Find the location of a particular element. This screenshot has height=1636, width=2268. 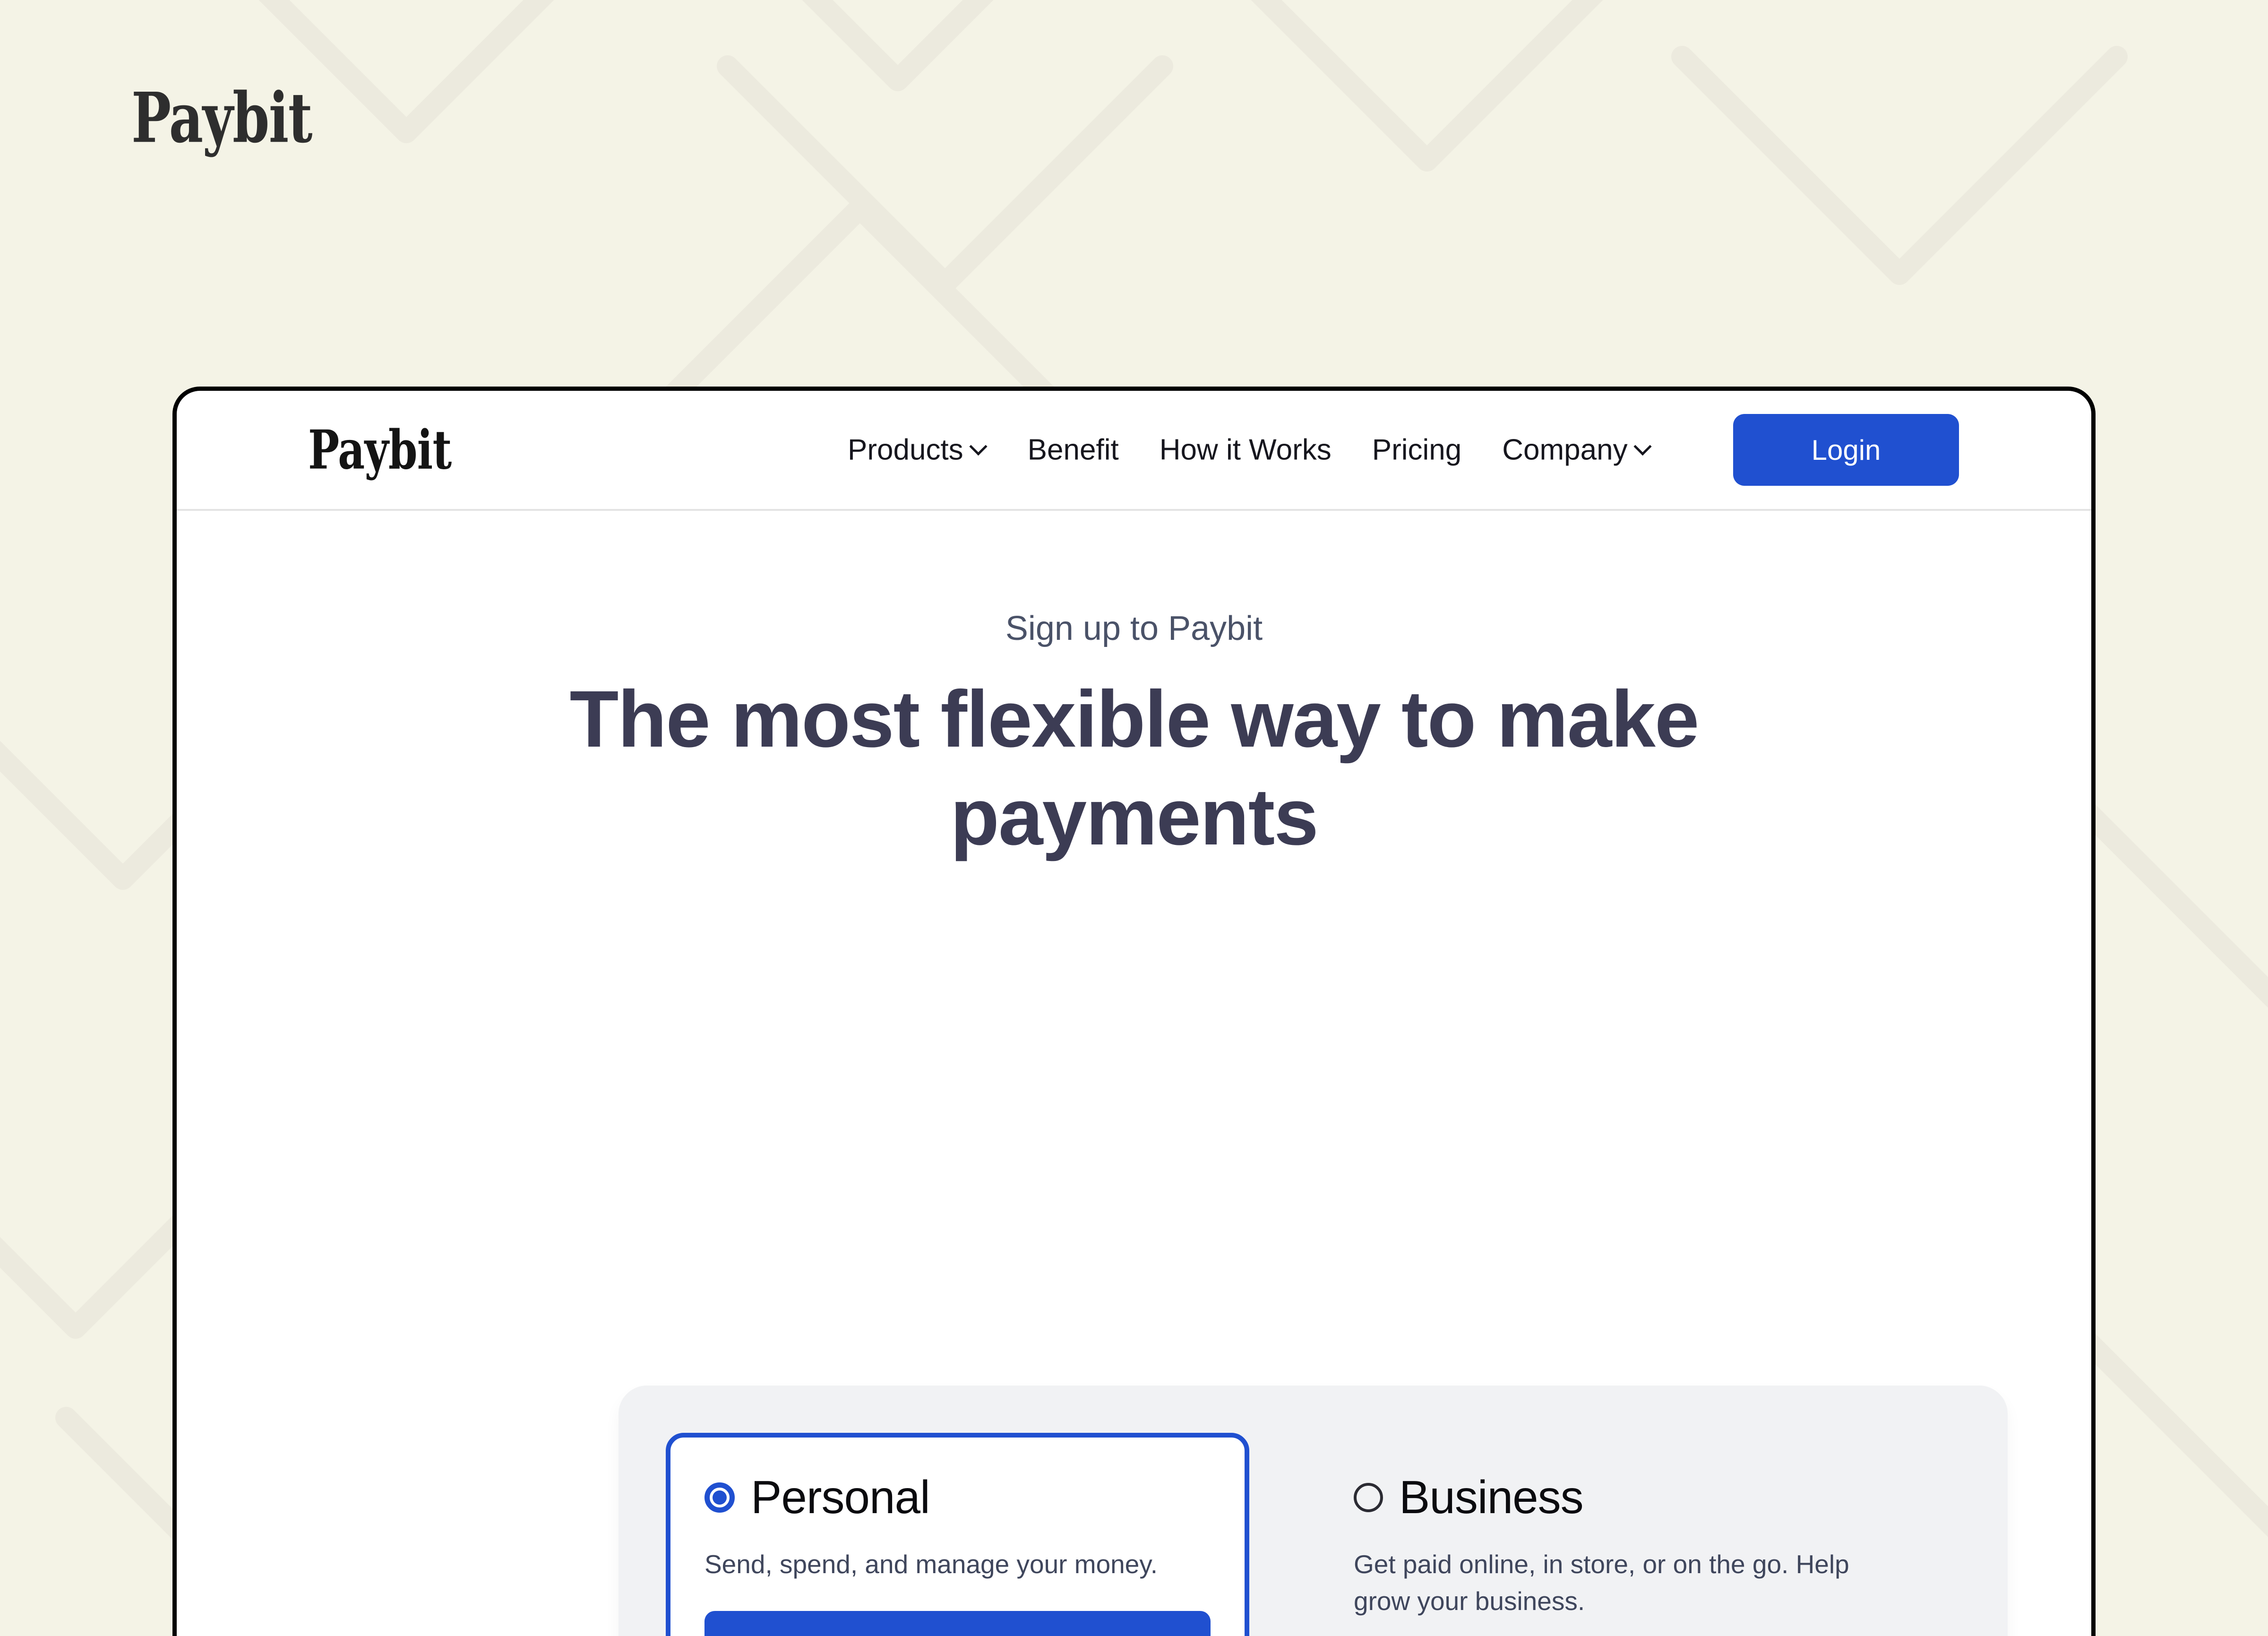

hero-eyebrow: Sign up to Paybit is located at coordinates (1134, 628).